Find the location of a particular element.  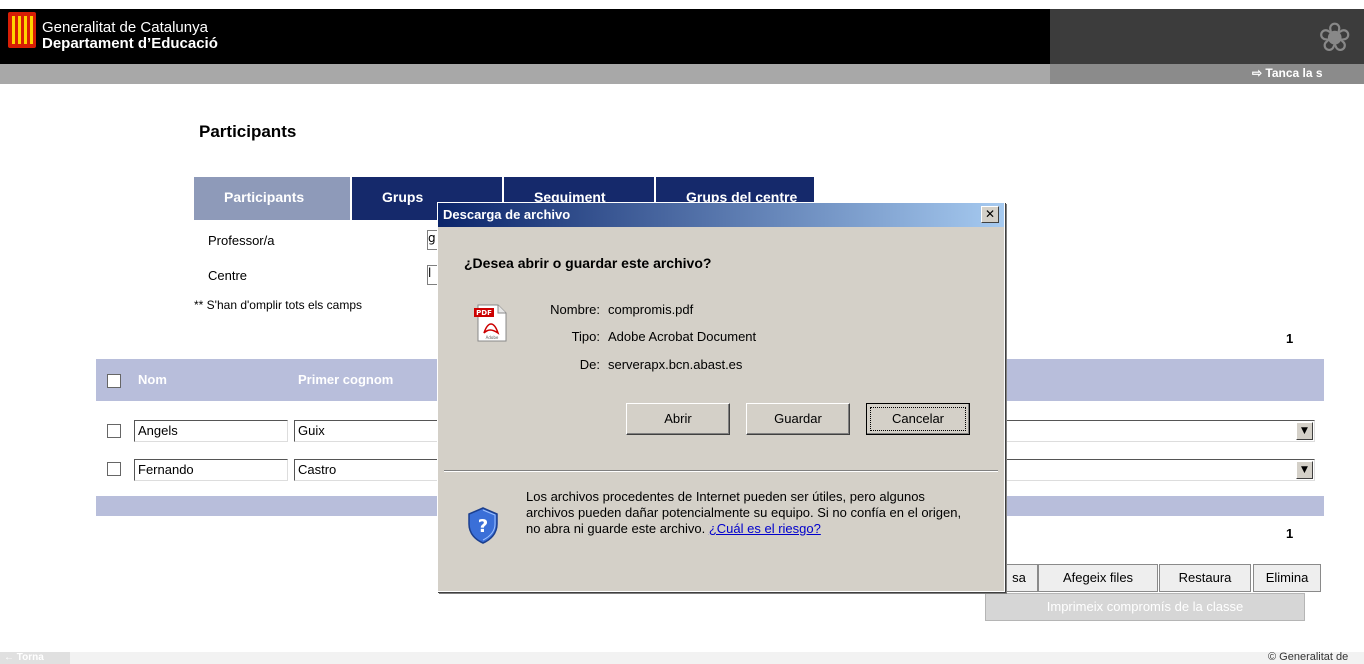

delete-button: Elimina is located at coordinates (1287, 578).